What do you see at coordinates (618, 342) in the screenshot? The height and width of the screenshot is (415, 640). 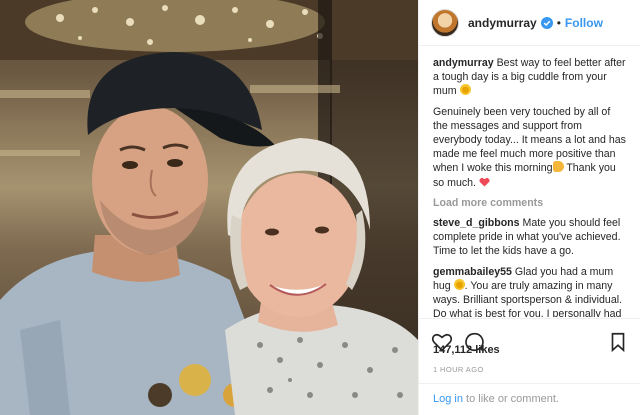 I see `bookmark-icon` at bounding box center [618, 342].